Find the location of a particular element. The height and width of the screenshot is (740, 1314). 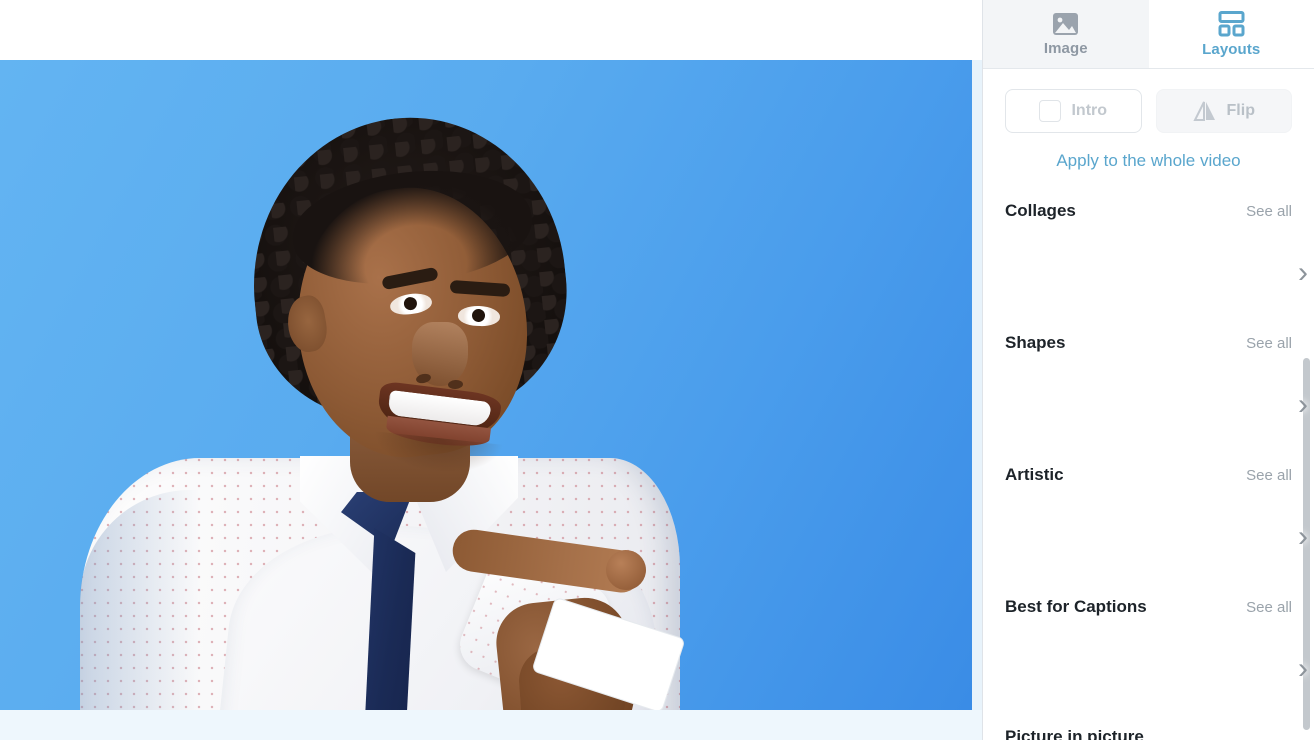

section-collages-see-all: See all is located at coordinates (1269, 211).